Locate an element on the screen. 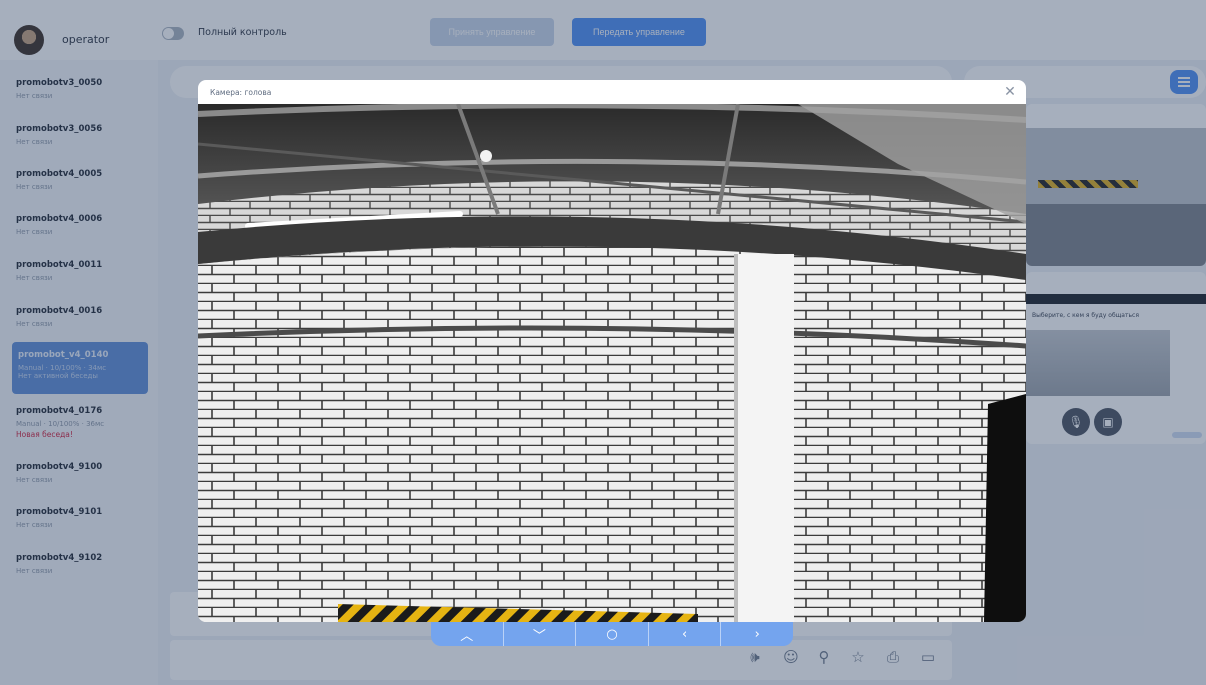 The height and width of the screenshot is (685, 1206). arrow-right-icon: › is located at coordinates (757, 634).